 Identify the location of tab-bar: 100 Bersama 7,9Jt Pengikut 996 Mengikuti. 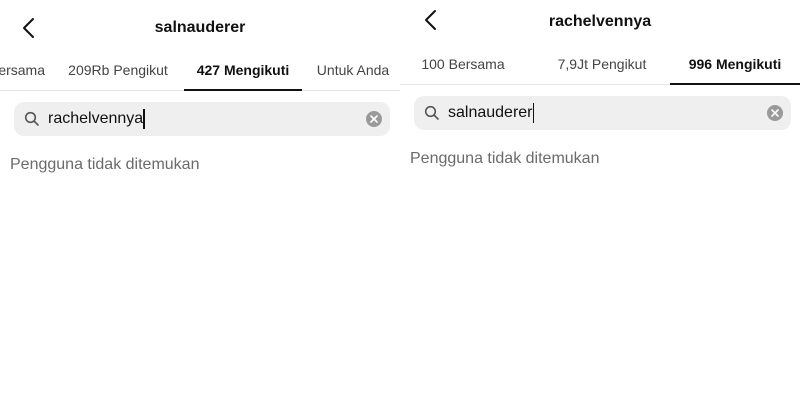
(600, 64).